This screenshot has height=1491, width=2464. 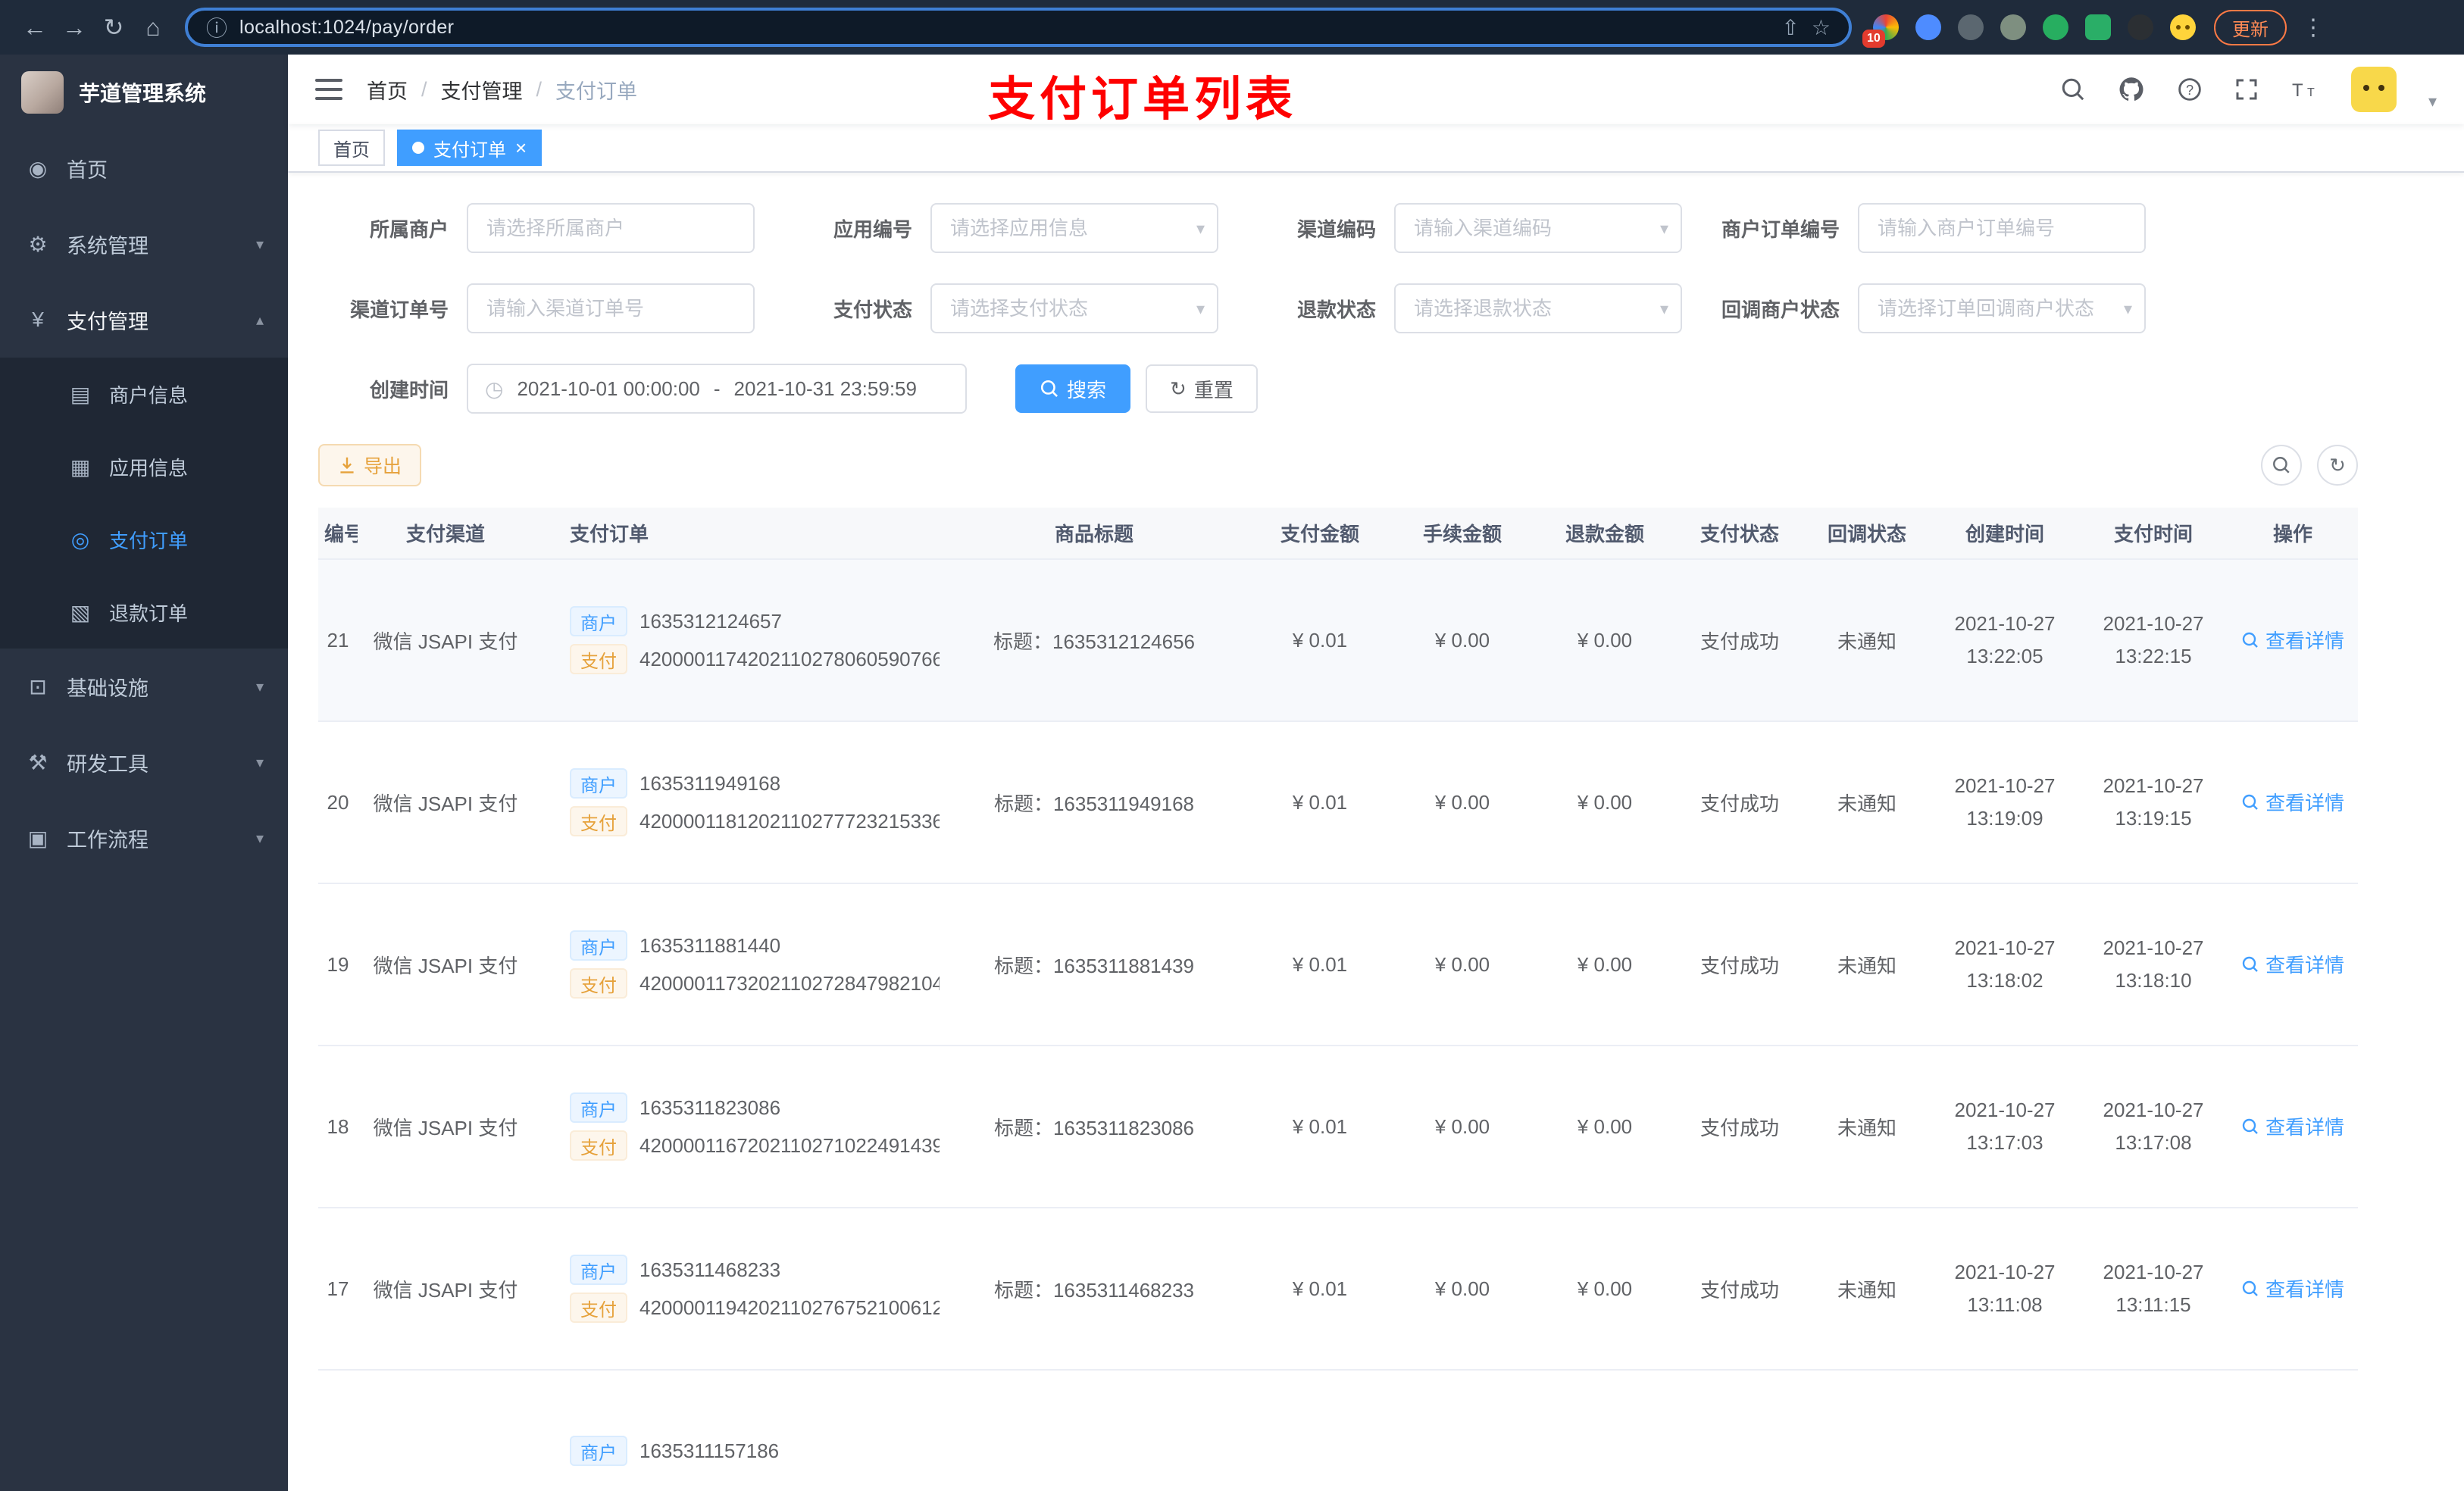 What do you see at coordinates (144, 838) in the screenshot?
I see `sidebar-item-workflow: ▣ 工作流程 ▾` at bounding box center [144, 838].